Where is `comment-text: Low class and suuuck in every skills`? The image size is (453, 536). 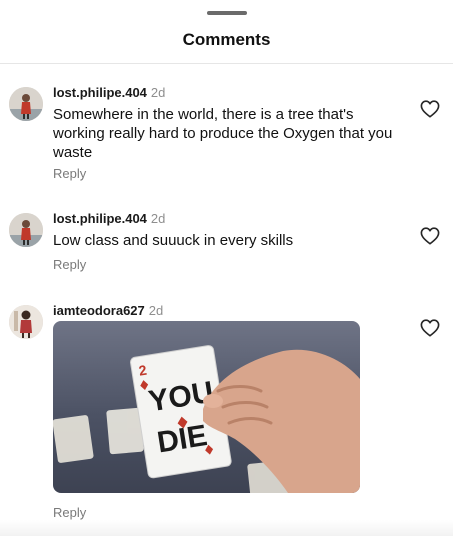 comment-text: Low class and suuuck in every skills is located at coordinates (173, 240).